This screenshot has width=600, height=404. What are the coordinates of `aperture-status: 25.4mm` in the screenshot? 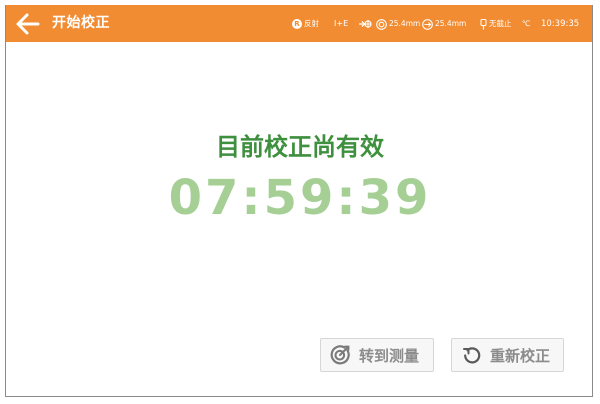 It's located at (398, 24).